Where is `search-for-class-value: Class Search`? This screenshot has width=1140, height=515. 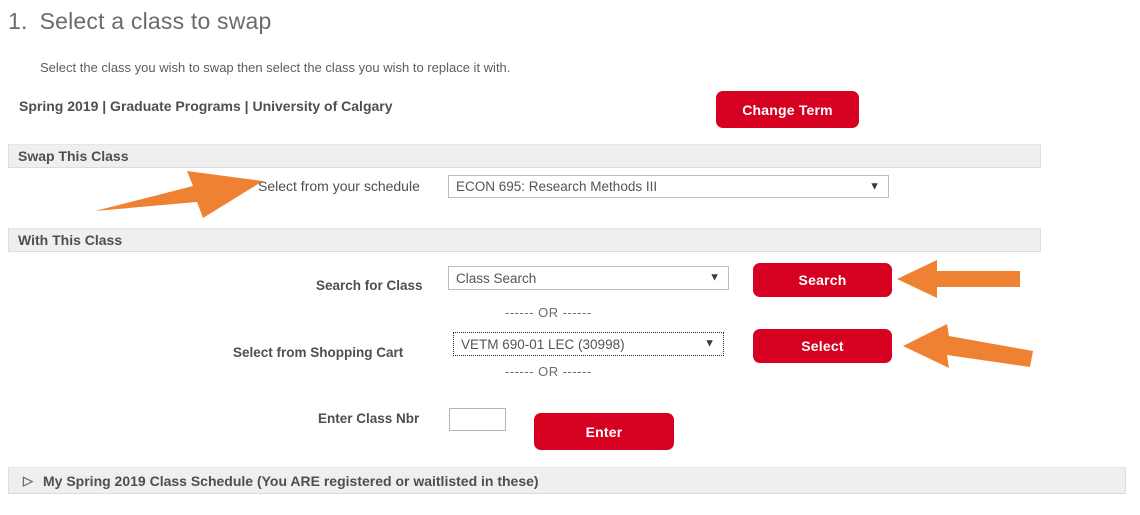
search-for-class-value: Class Search is located at coordinates (496, 278).